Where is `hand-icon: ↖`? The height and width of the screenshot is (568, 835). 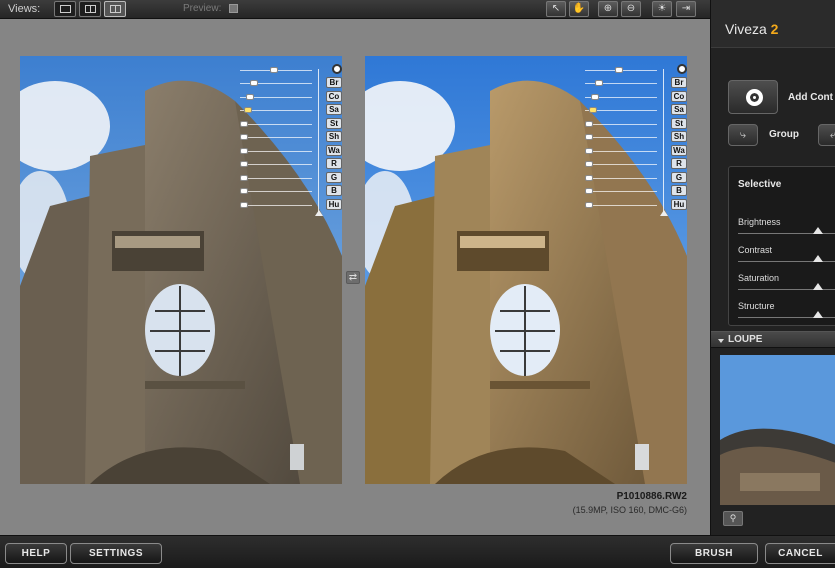 hand-icon: ↖ is located at coordinates (556, 8).